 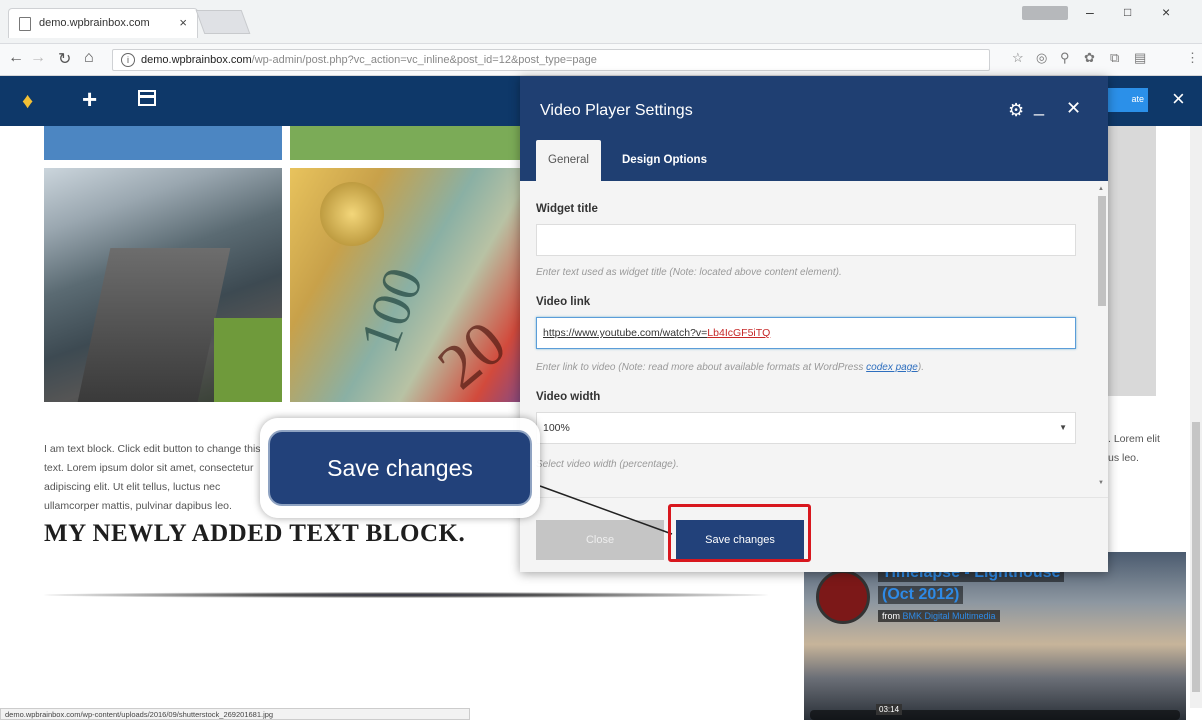 What do you see at coordinates (1073, 108) in the screenshot?
I see `close-dialog-icon: ✕` at bounding box center [1073, 108].